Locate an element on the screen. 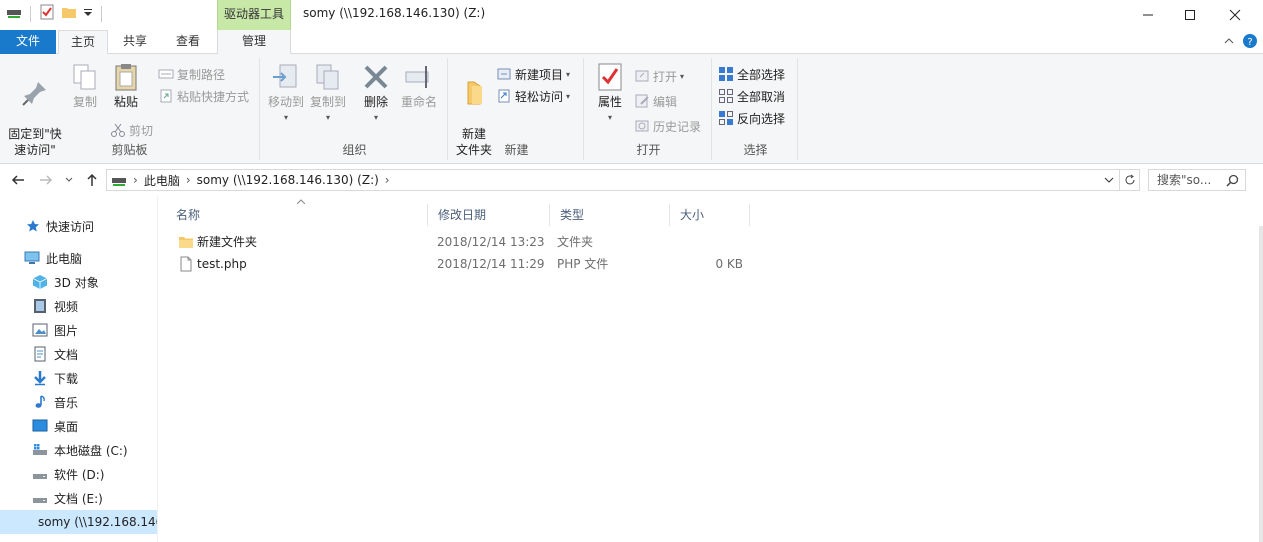 This screenshot has height=542, width=1263. column-header-name: 名称 is located at coordinates (297, 215).